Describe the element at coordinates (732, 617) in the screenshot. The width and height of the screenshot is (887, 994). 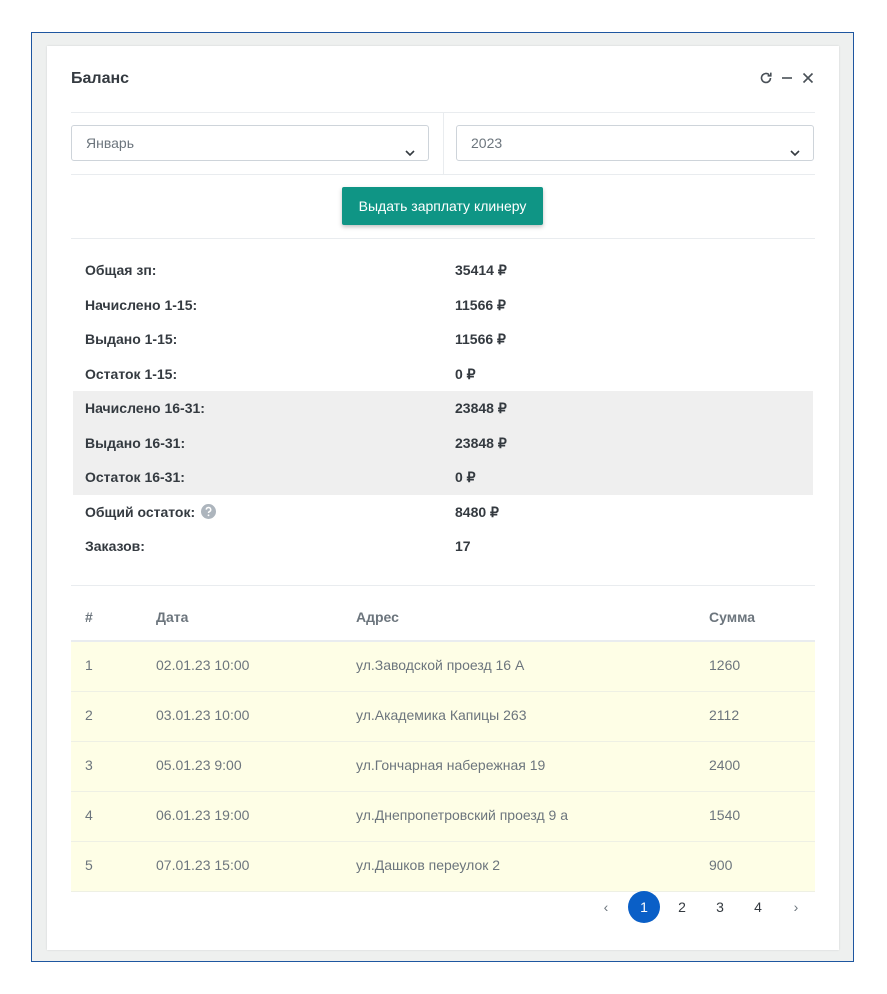
I see `column-header-sum: Сумма` at that location.